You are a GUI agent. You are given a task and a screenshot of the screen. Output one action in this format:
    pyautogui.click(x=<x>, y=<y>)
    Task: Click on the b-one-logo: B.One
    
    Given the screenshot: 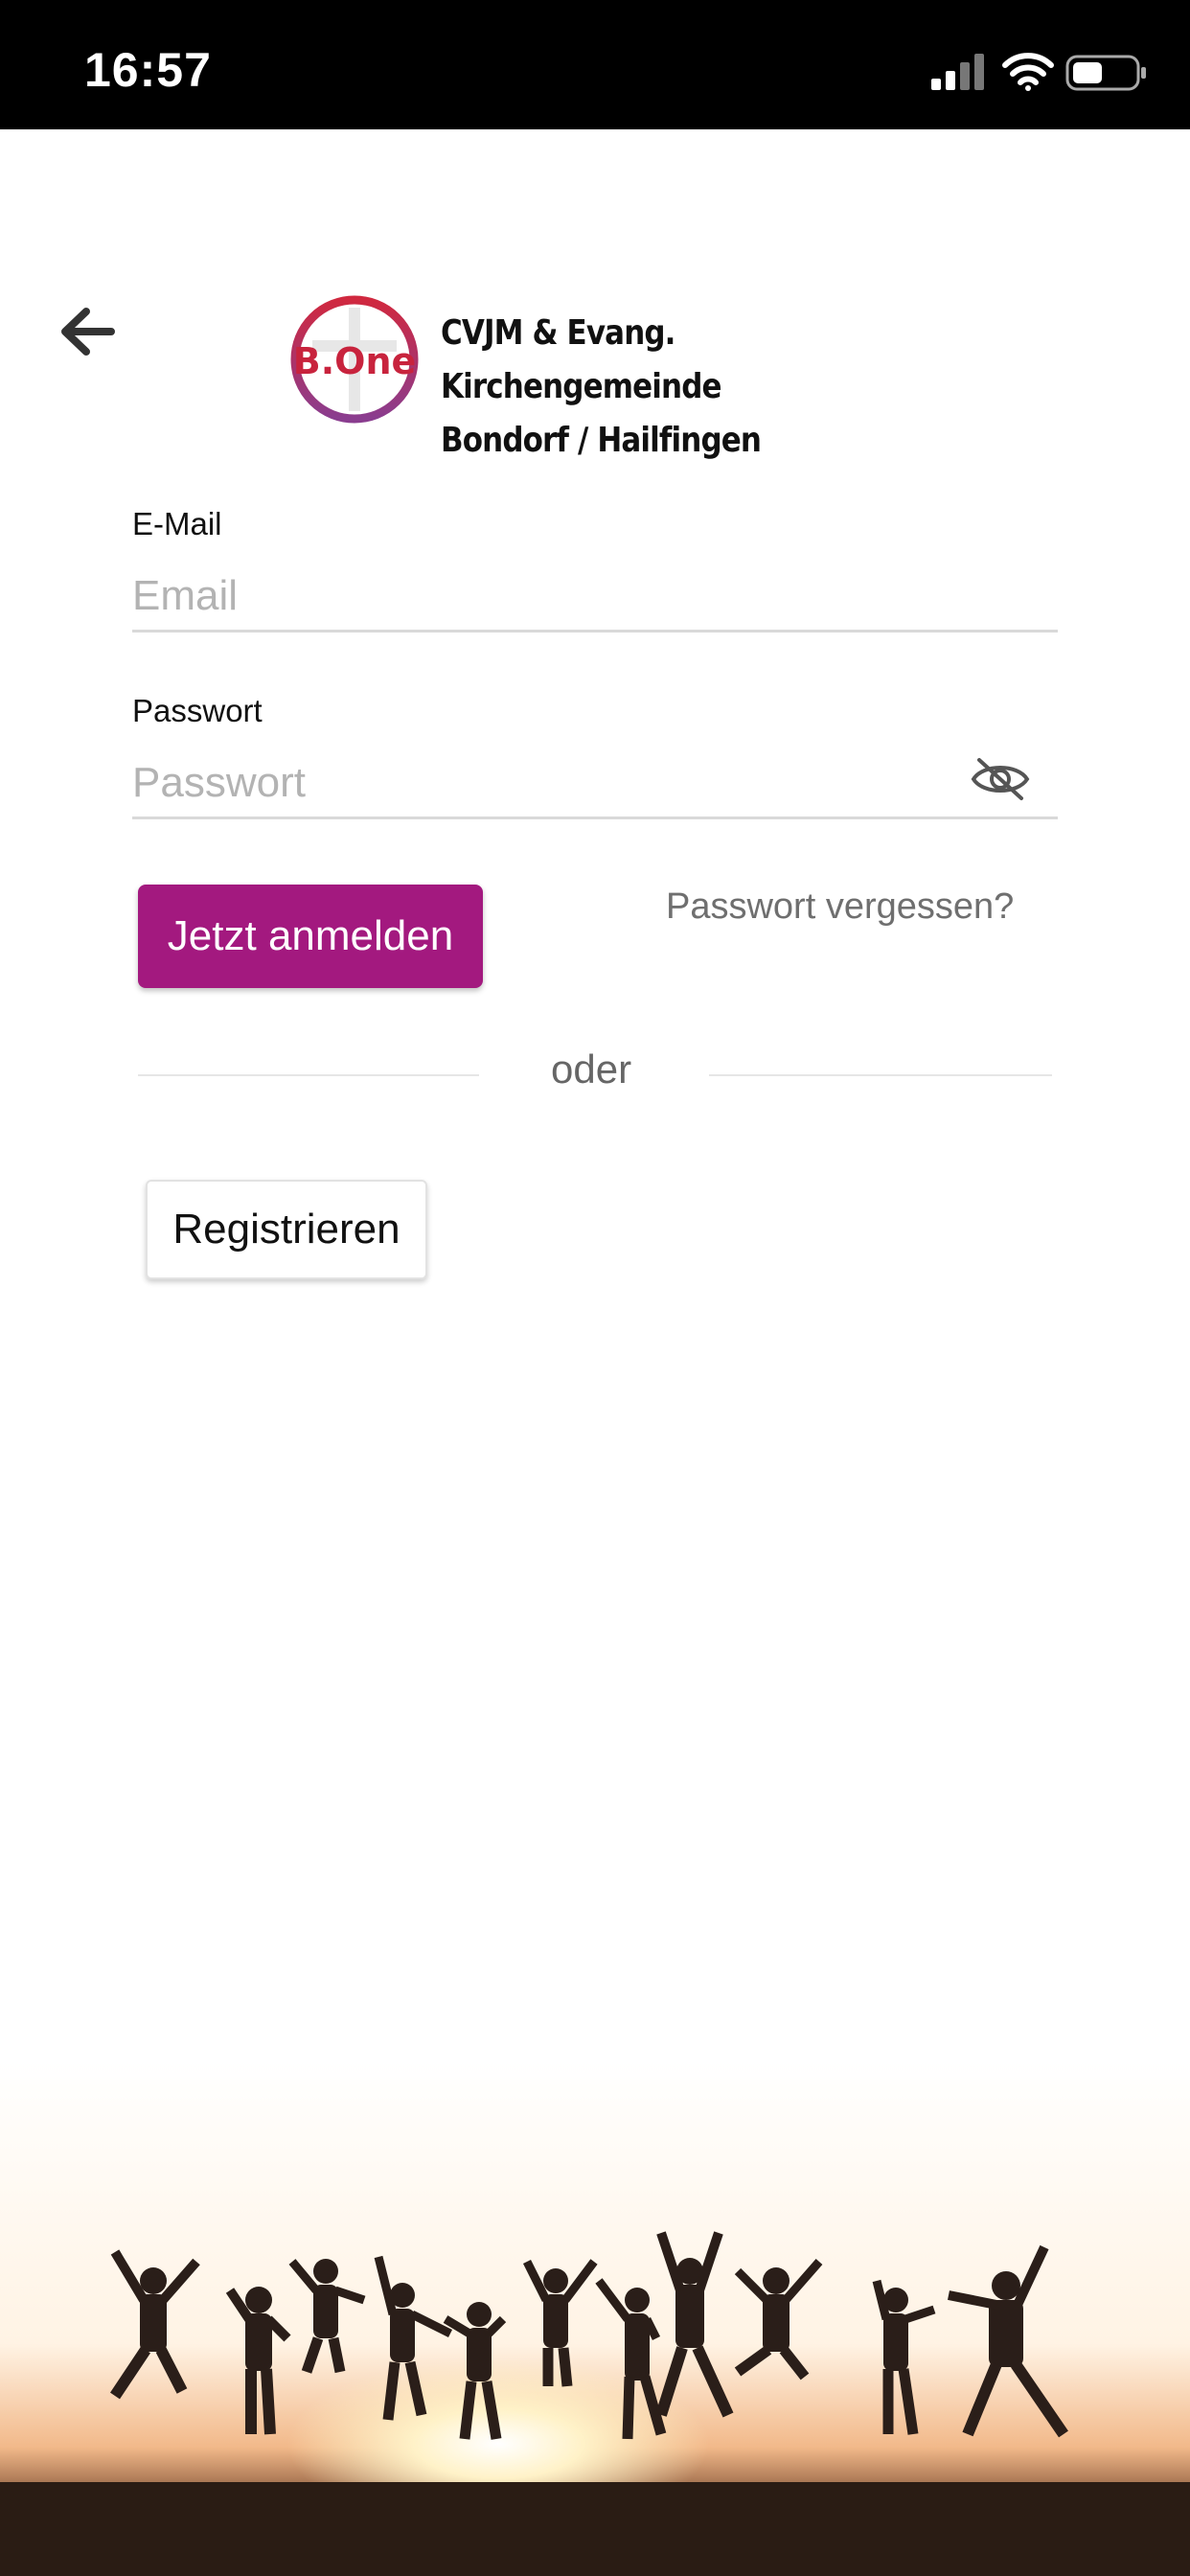 What is the action you would take?
    pyautogui.click(x=355, y=359)
    